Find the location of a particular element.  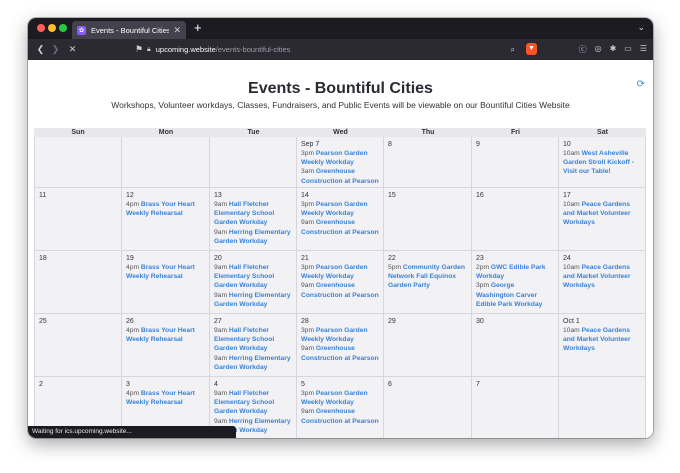

zoom-search-icon: ⌕ is located at coordinates (513, 50).